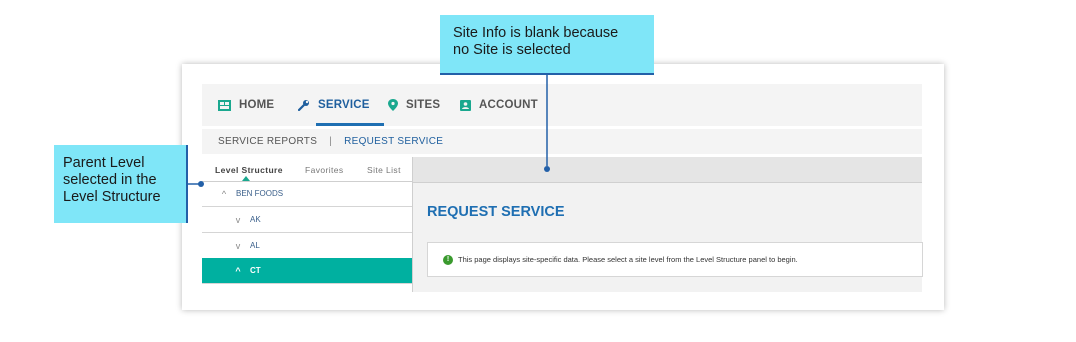 The width and height of the screenshot is (1076, 342). What do you see at coordinates (547, 169) in the screenshot?
I see `connector-top-dot` at bounding box center [547, 169].